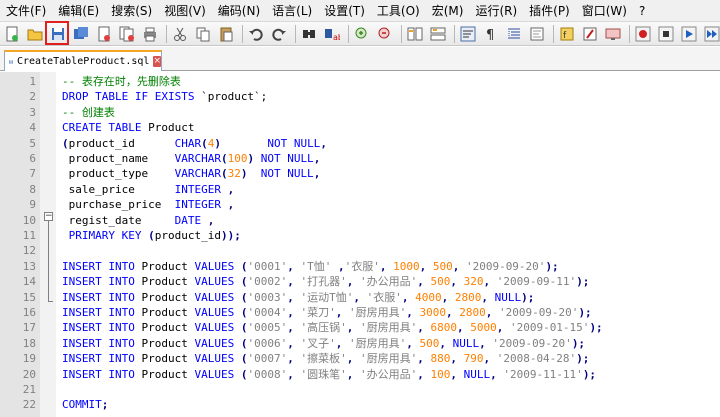 This screenshot has width=720, height=417. What do you see at coordinates (157, 61) in the screenshot?
I see `tab-close-icon: ×` at bounding box center [157, 61].